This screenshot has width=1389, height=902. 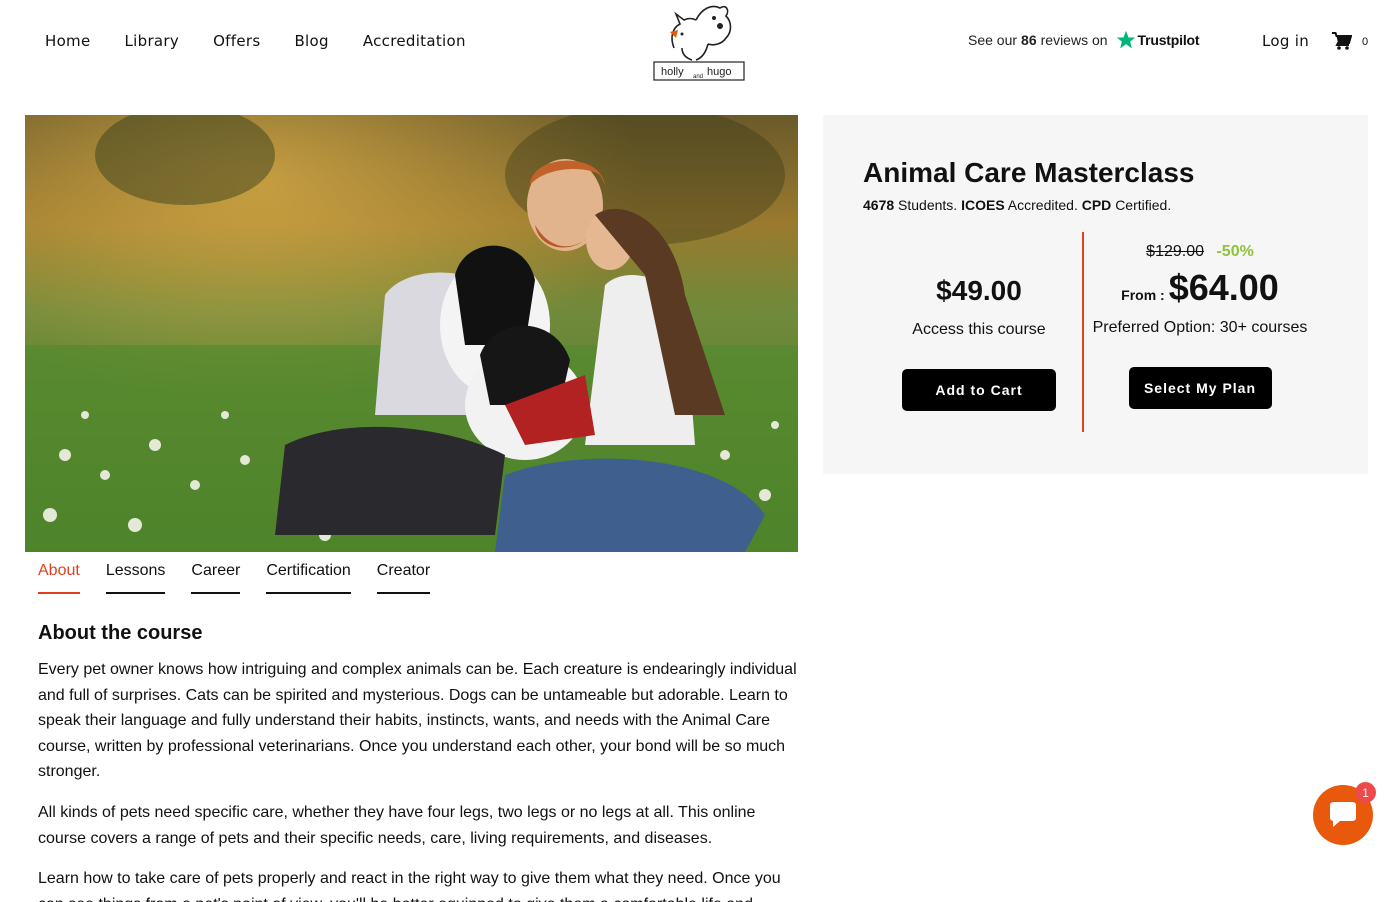 What do you see at coordinates (979, 390) in the screenshot?
I see `add-to-cart-button: Add to Cart` at bounding box center [979, 390].